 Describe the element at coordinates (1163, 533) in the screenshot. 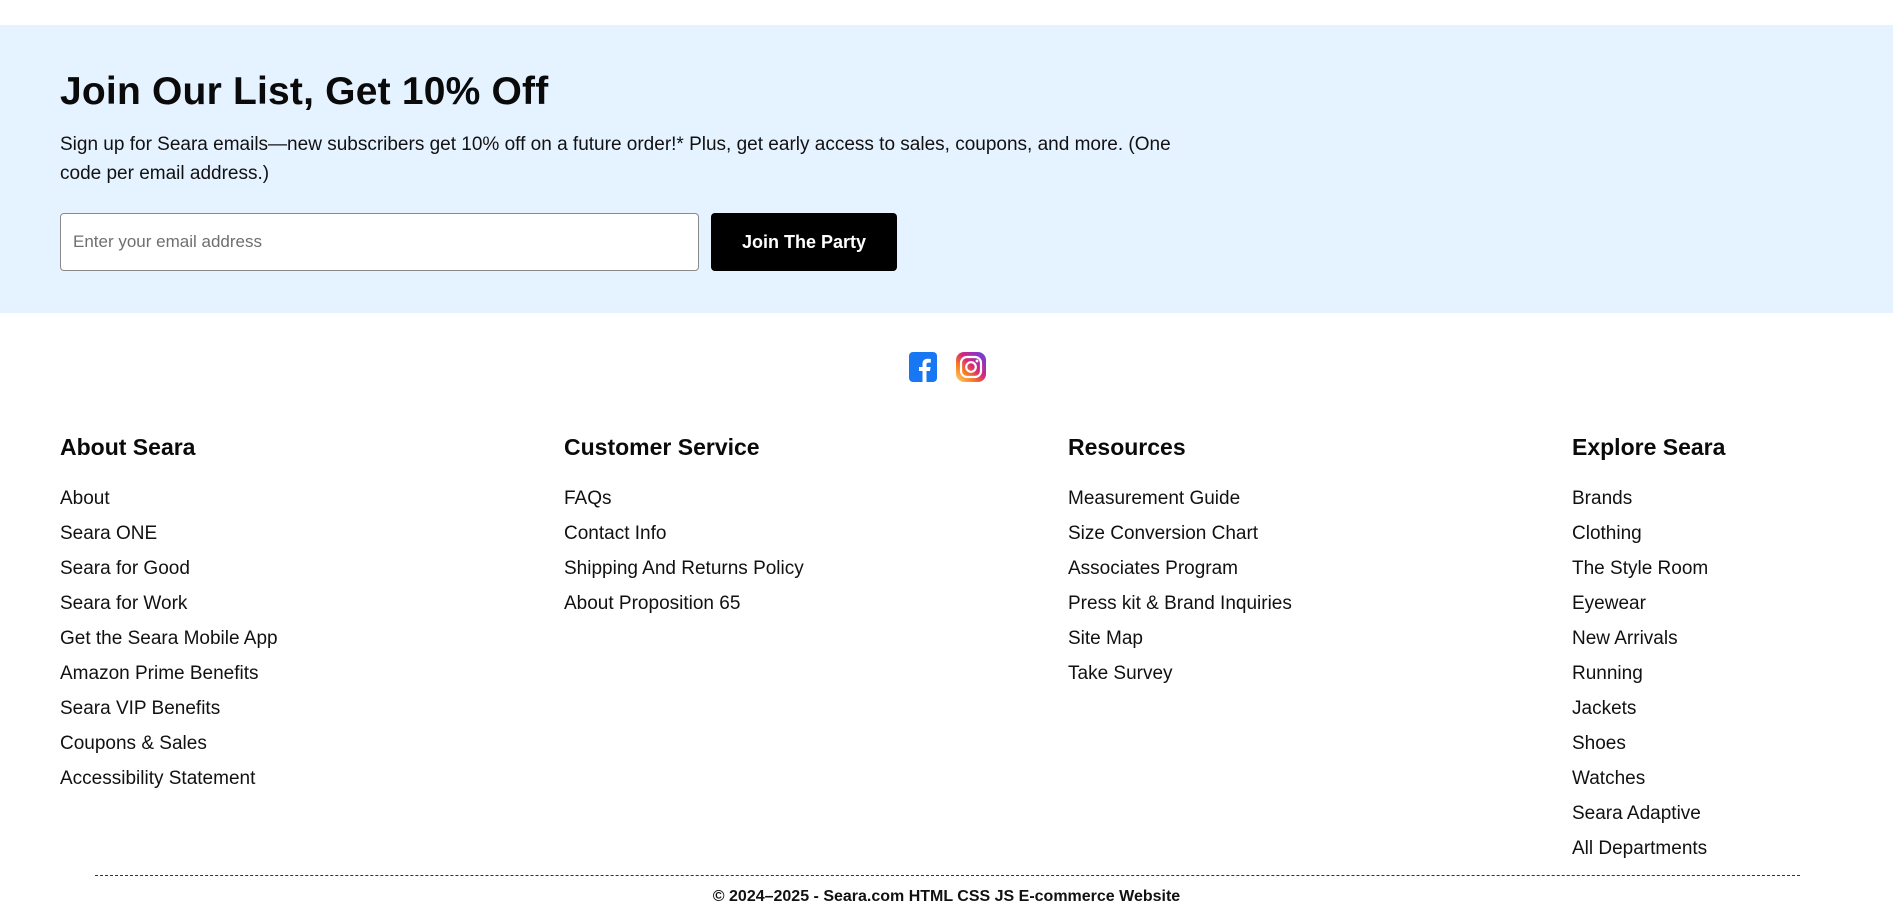

I see `footer-link-size-conversion: Size Conversion Chart` at that location.